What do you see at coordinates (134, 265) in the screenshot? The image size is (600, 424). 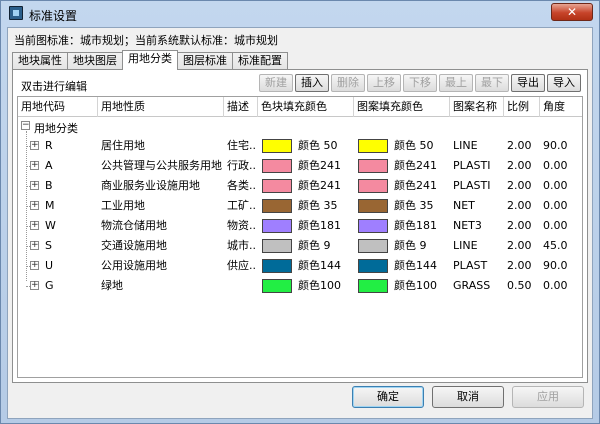 I see `cell-nature: 公用设施用地` at bounding box center [134, 265].